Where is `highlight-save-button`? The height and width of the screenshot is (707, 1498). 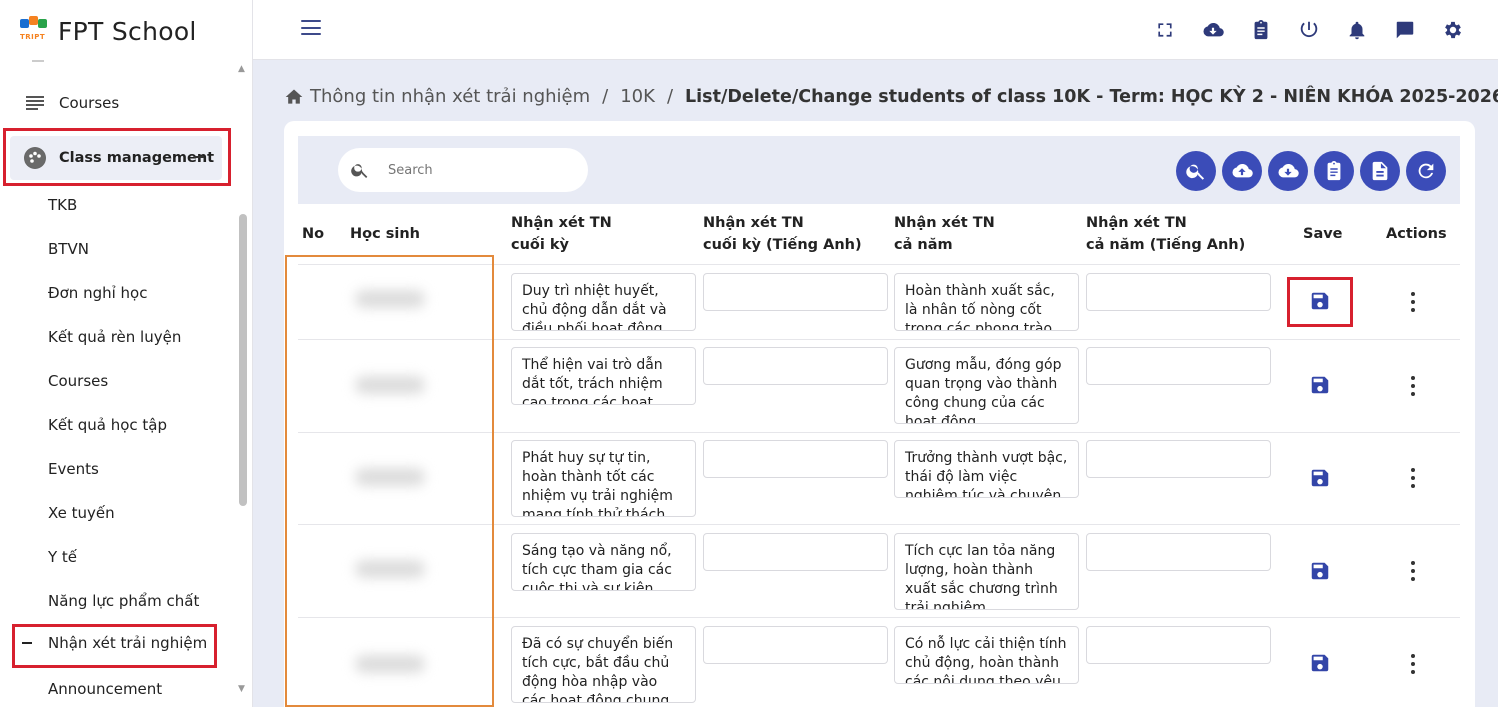
highlight-save-button is located at coordinates (1320, 302).